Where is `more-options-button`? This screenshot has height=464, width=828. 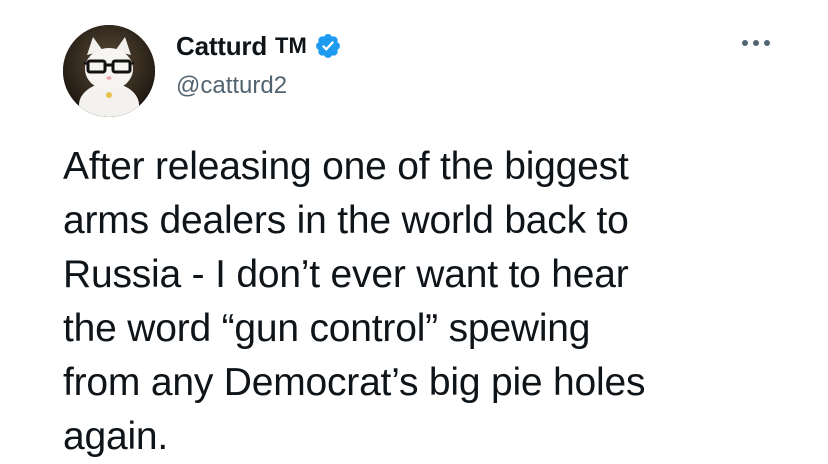 more-options-button is located at coordinates (756, 43).